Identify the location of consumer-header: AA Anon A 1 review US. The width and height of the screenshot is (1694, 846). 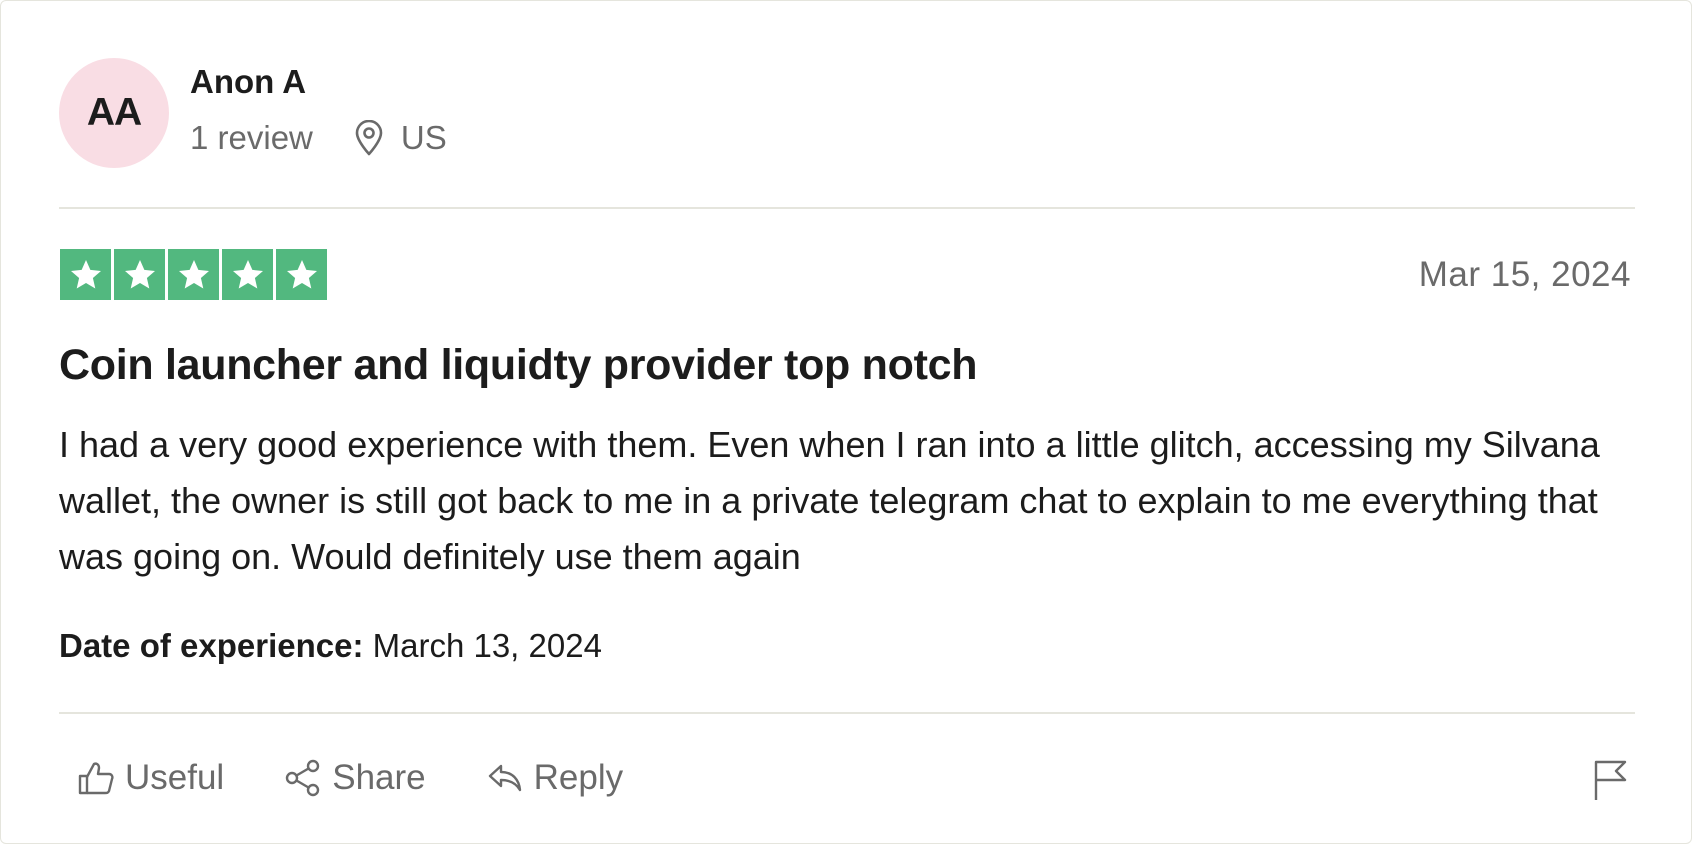
(253, 113).